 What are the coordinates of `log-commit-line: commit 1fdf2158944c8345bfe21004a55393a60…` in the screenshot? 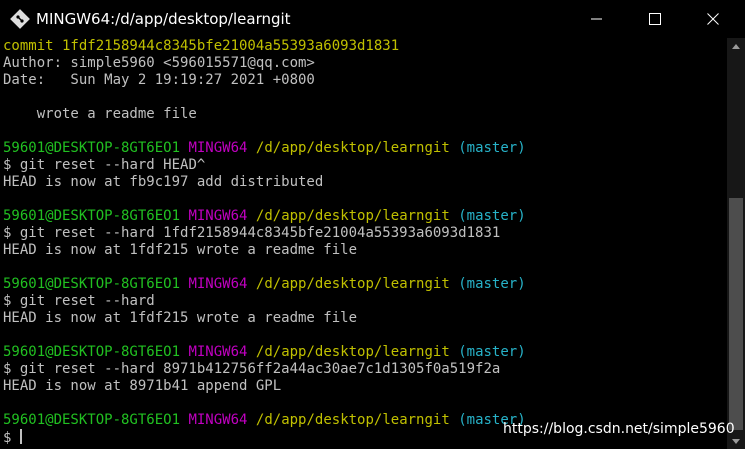 It's located at (201, 46).